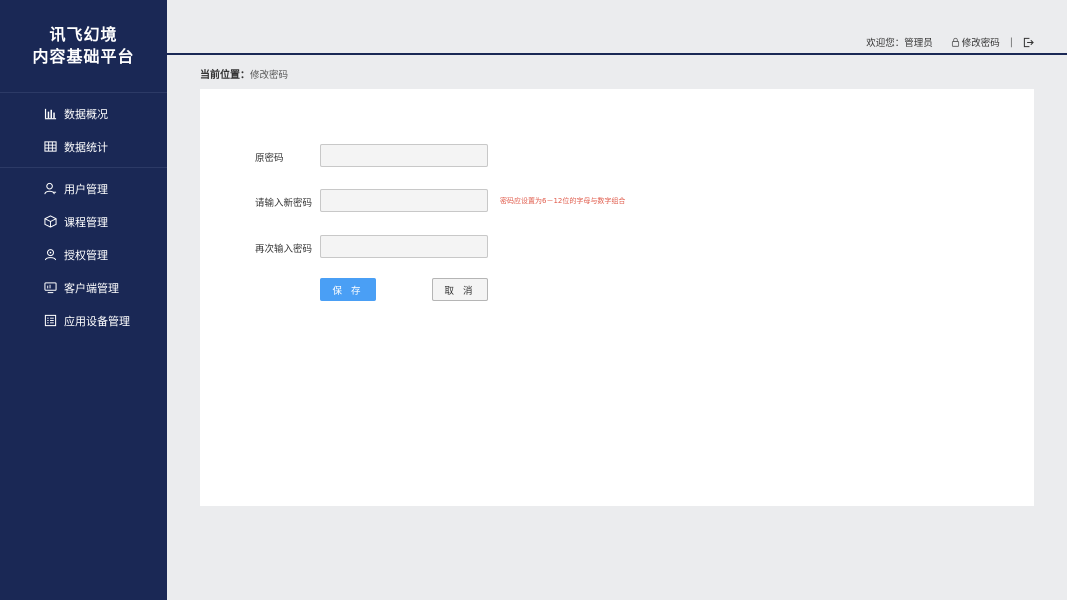  I want to click on sidebar-item-label: 应用设备管理, so click(97, 321).